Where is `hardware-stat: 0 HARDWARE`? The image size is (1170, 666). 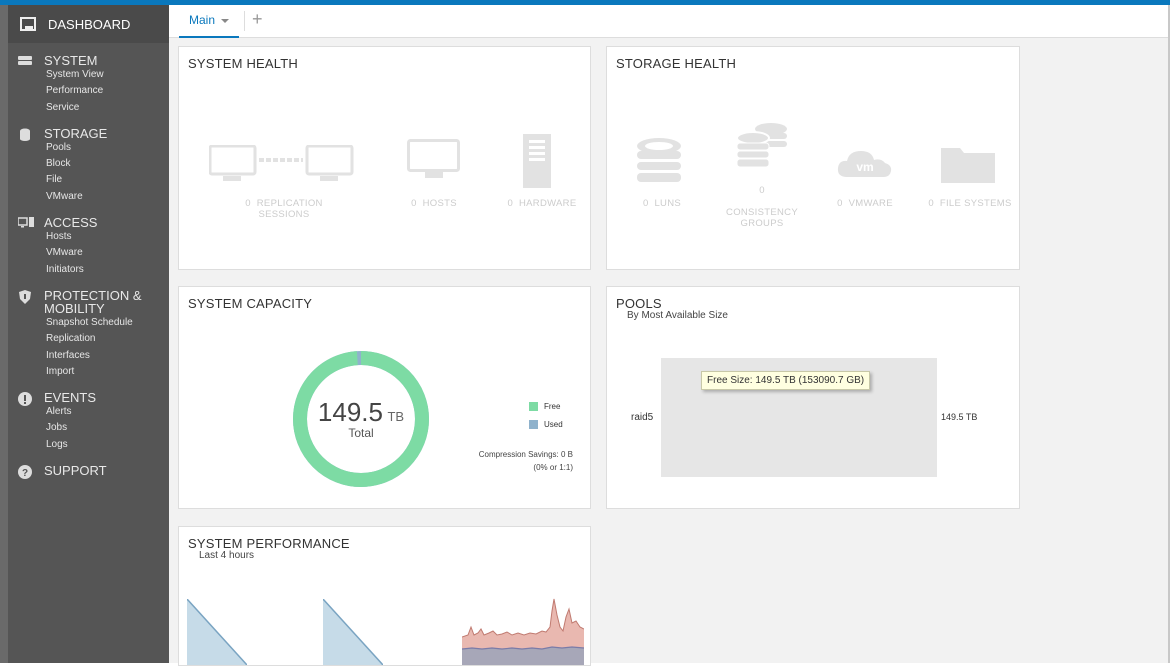
hardware-stat: 0 HARDWARE is located at coordinates (542, 203).